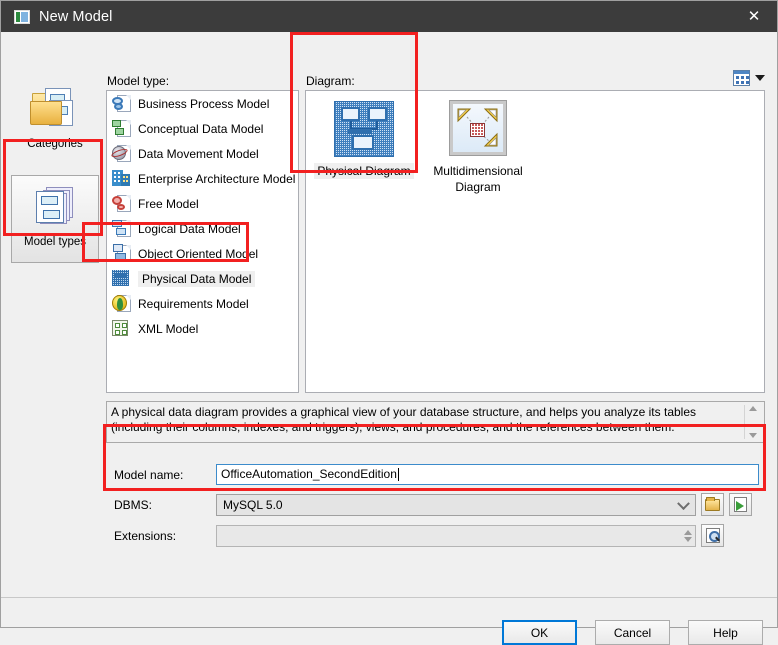 The width and height of the screenshot is (778, 645). I want to click on physical-diagram-icon, so click(364, 130).